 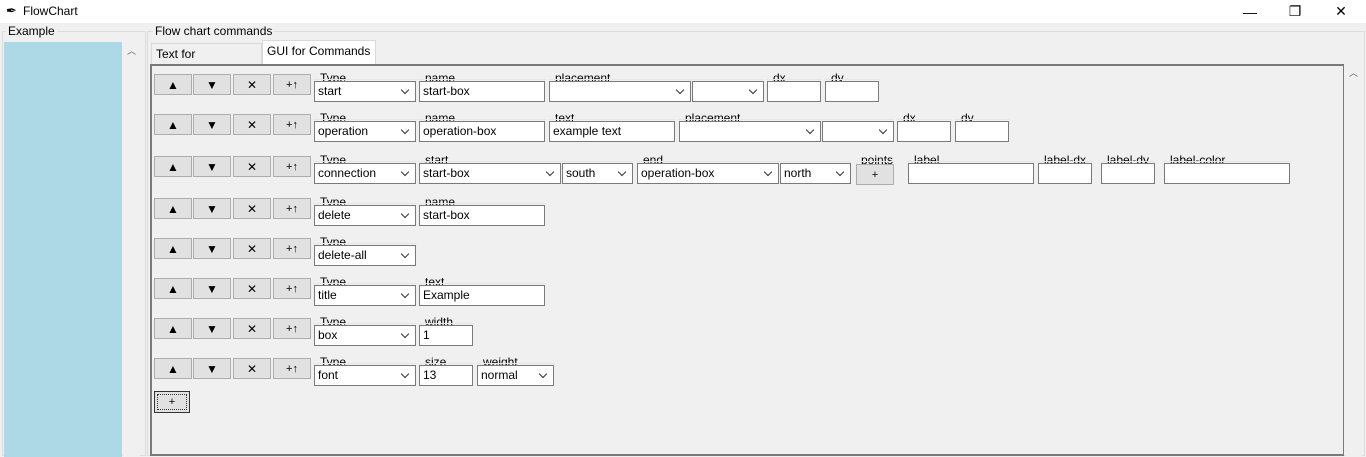 I want to click on width-input: 1, so click(x=446, y=335).